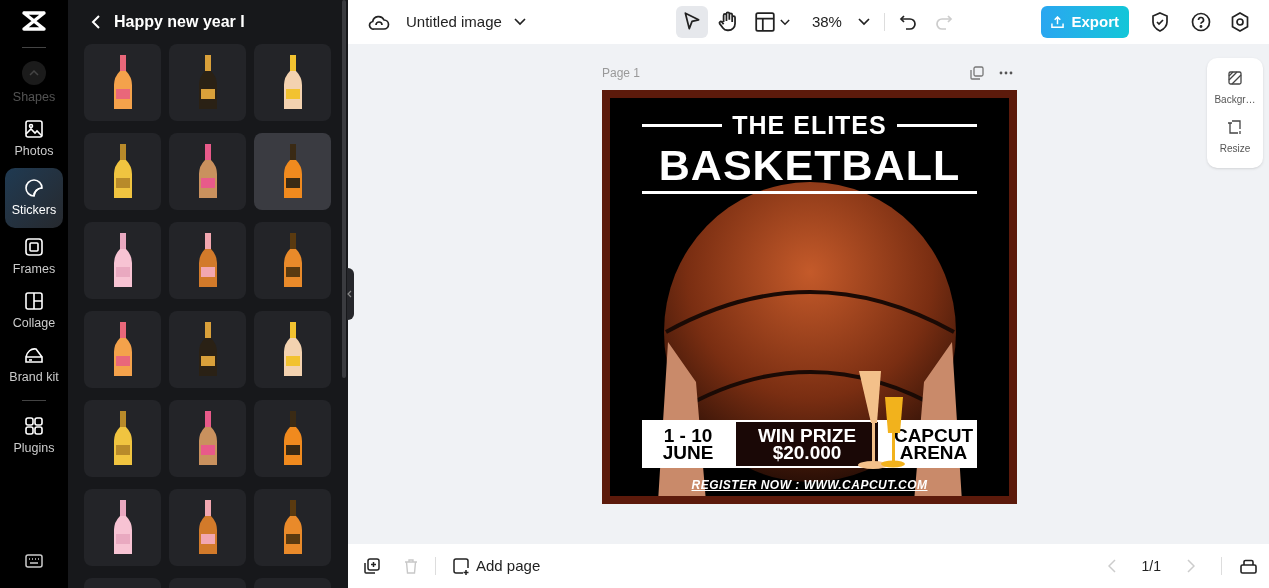 The image size is (1269, 588). Describe the element at coordinates (379, 22) in the screenshot. I see `cloud-icon` at that location.